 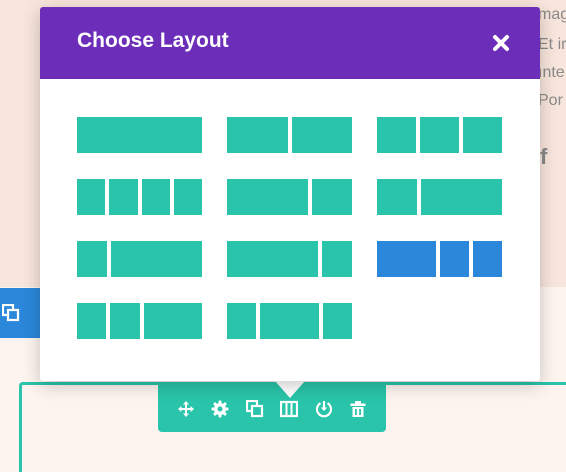 I want to click on modal-pointer, so click(x=290, y=389).